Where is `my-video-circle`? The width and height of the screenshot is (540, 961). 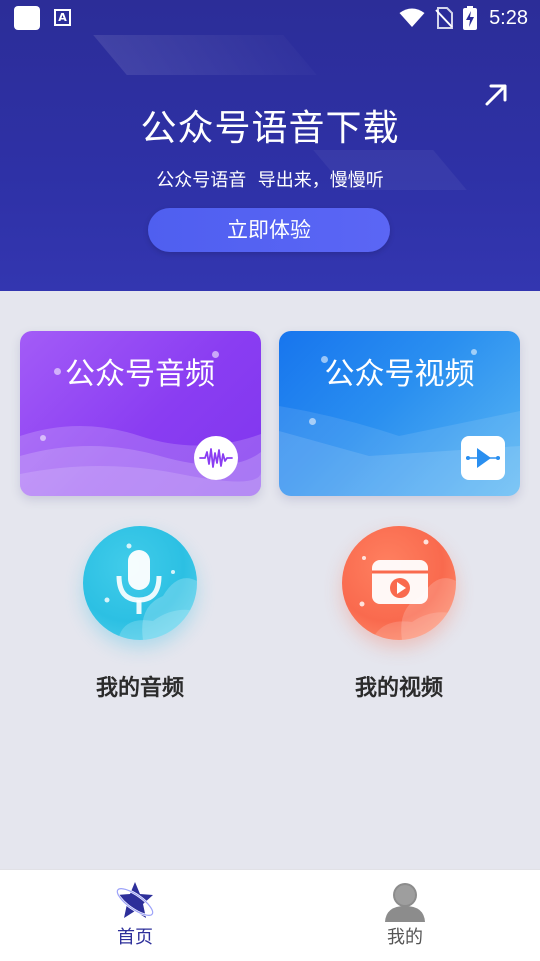 my-video-circle is located at coordinates (399, 583).